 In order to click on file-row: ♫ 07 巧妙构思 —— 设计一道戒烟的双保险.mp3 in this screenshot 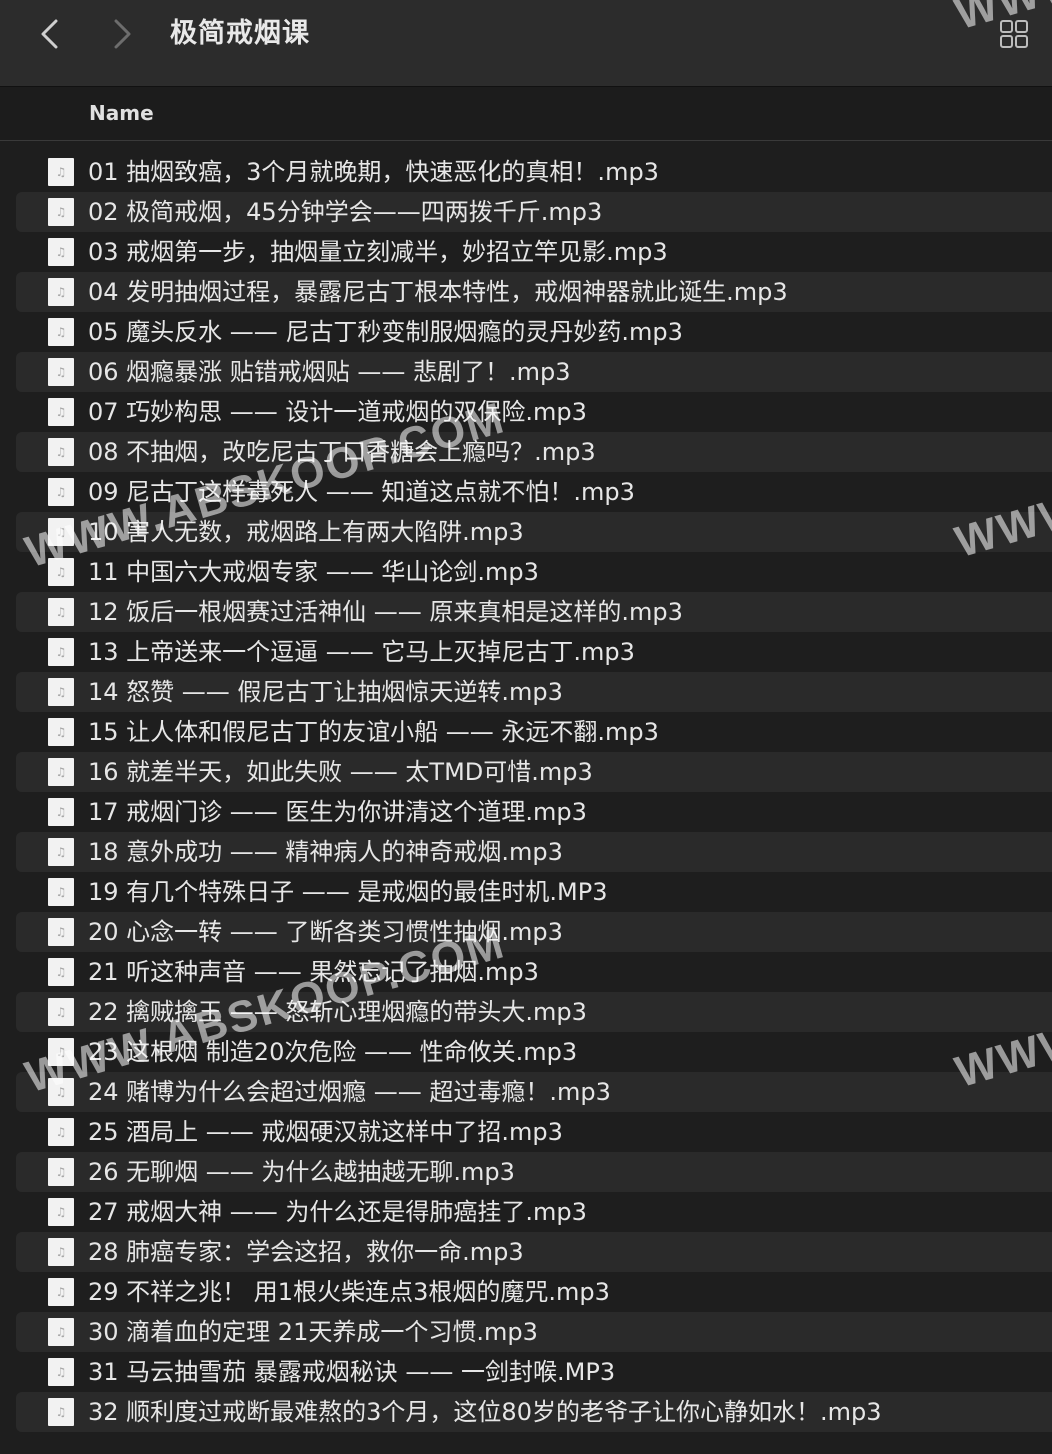, I will do `click(534, 412)`.